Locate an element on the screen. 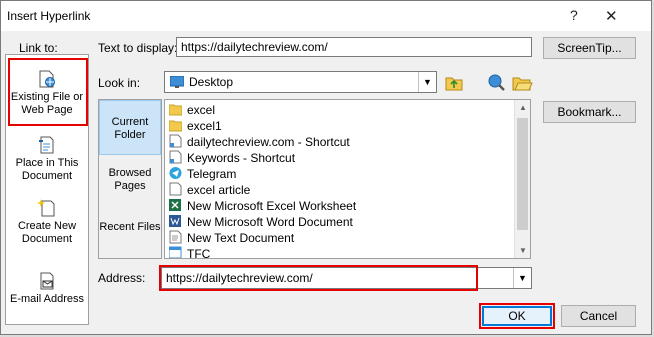 The image size is (654, 337). browse-web-icon is located at coordinates (496, 82).